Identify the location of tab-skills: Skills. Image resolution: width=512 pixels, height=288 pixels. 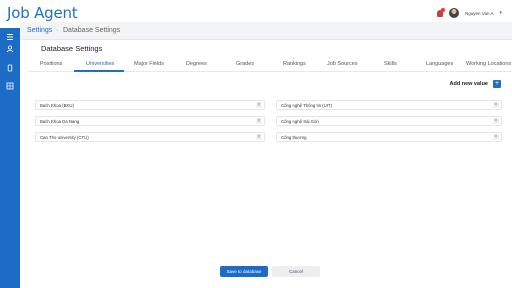
(390, 64).